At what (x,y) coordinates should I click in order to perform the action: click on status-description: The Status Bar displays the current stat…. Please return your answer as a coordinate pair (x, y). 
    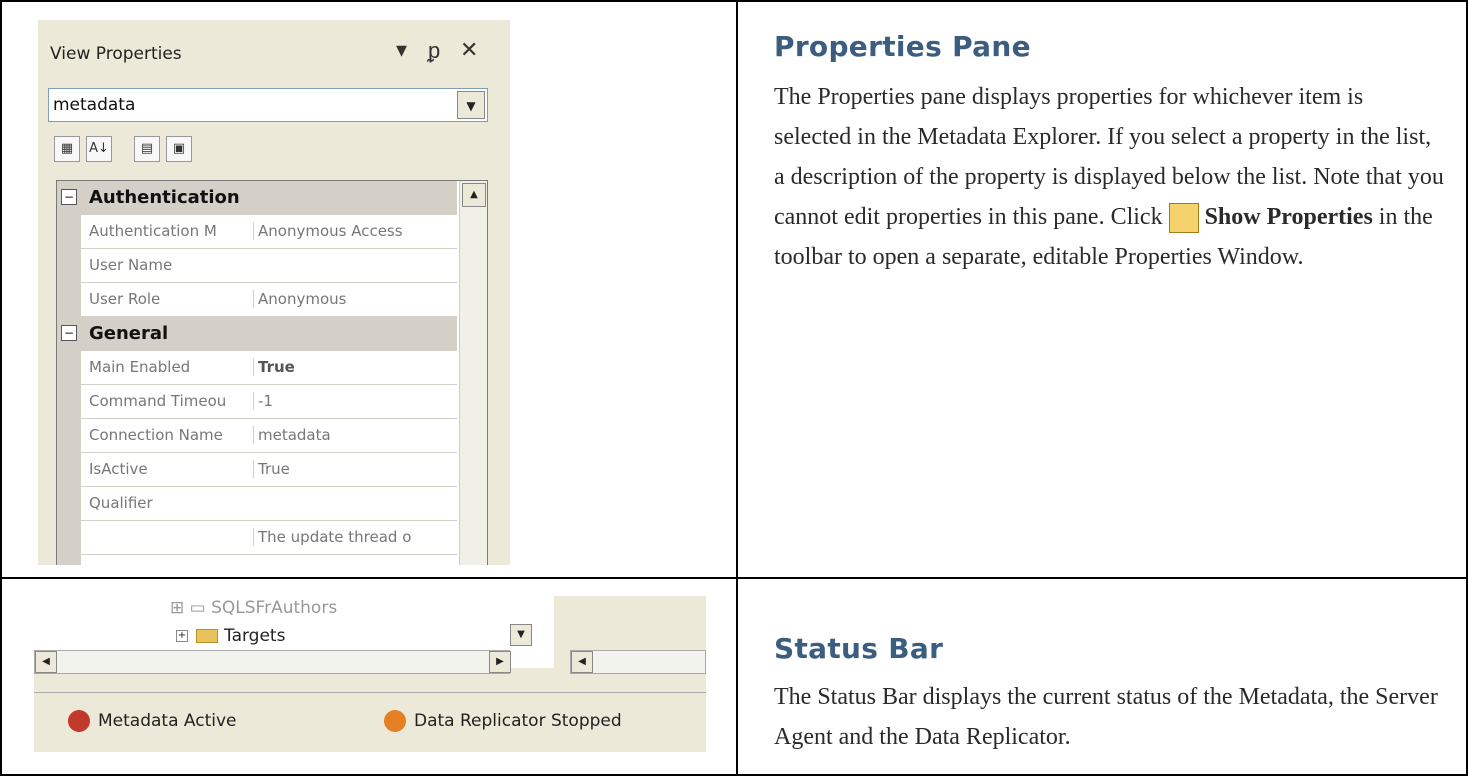
    Looking at the image, I should click on (1106, 717).